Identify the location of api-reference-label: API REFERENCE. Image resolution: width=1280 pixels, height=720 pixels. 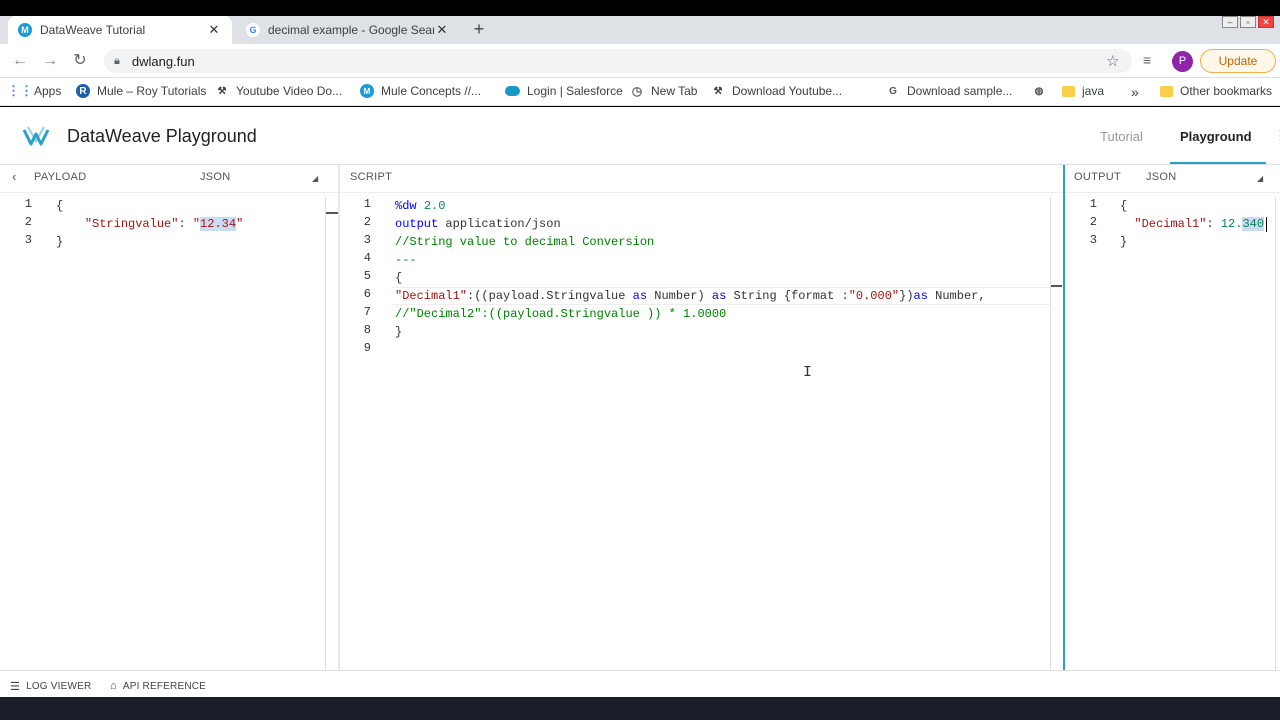
(164, 686).